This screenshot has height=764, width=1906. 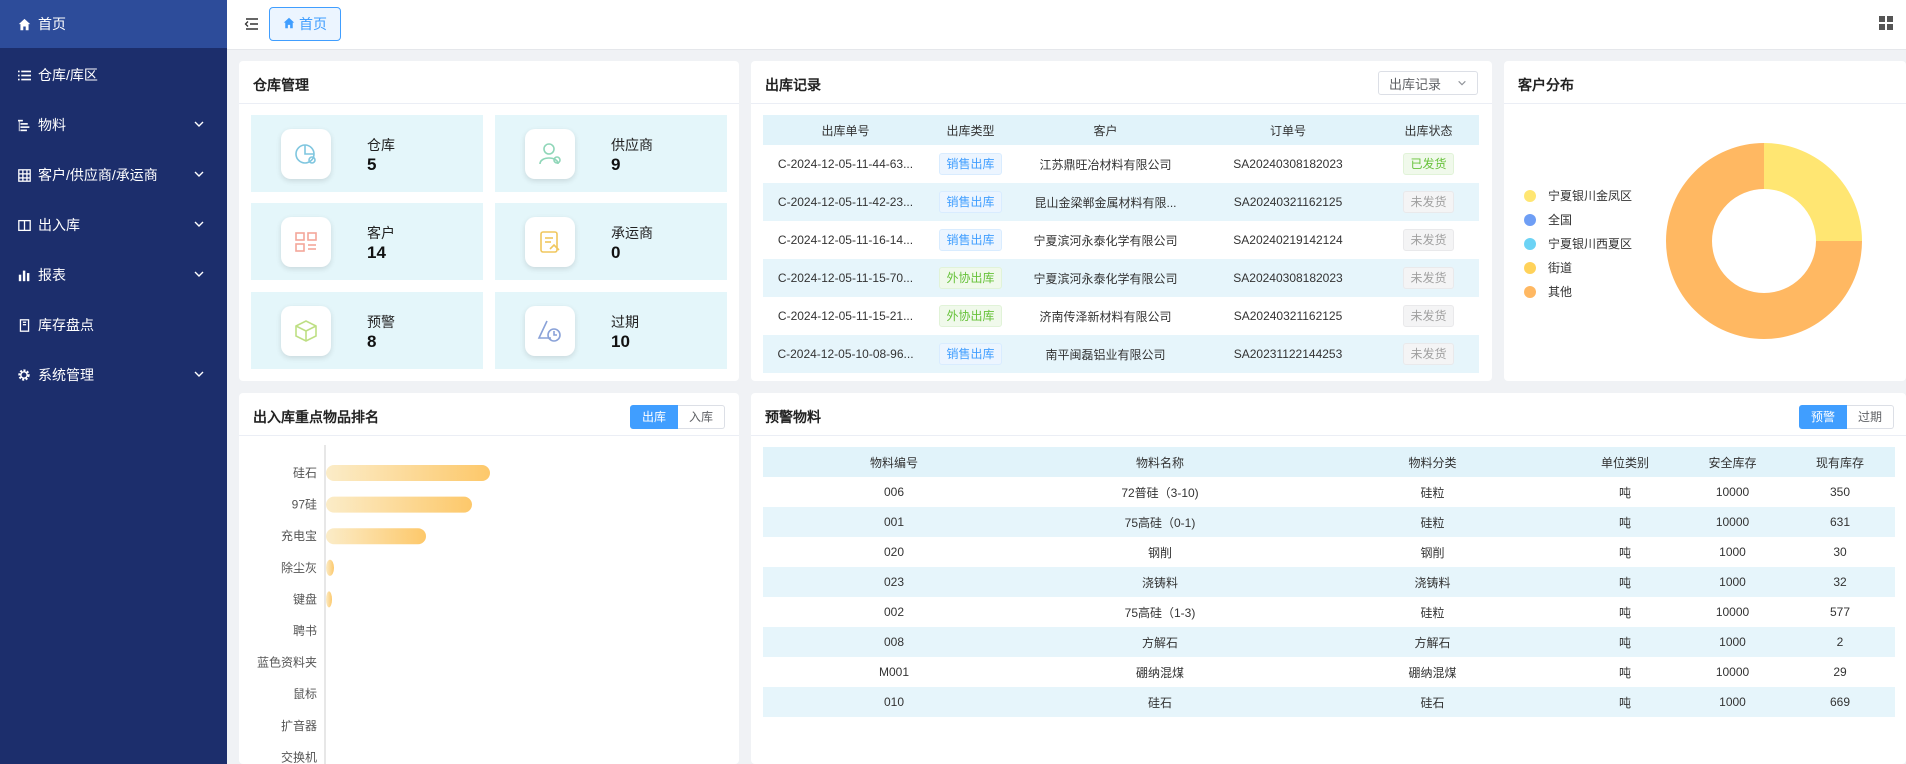 What do you see at coordinates (1329, 552) in the screenshot?
I see `table-row: 020 钢削 钢削 吨 1000 30` at bounding box center [1329, 552].